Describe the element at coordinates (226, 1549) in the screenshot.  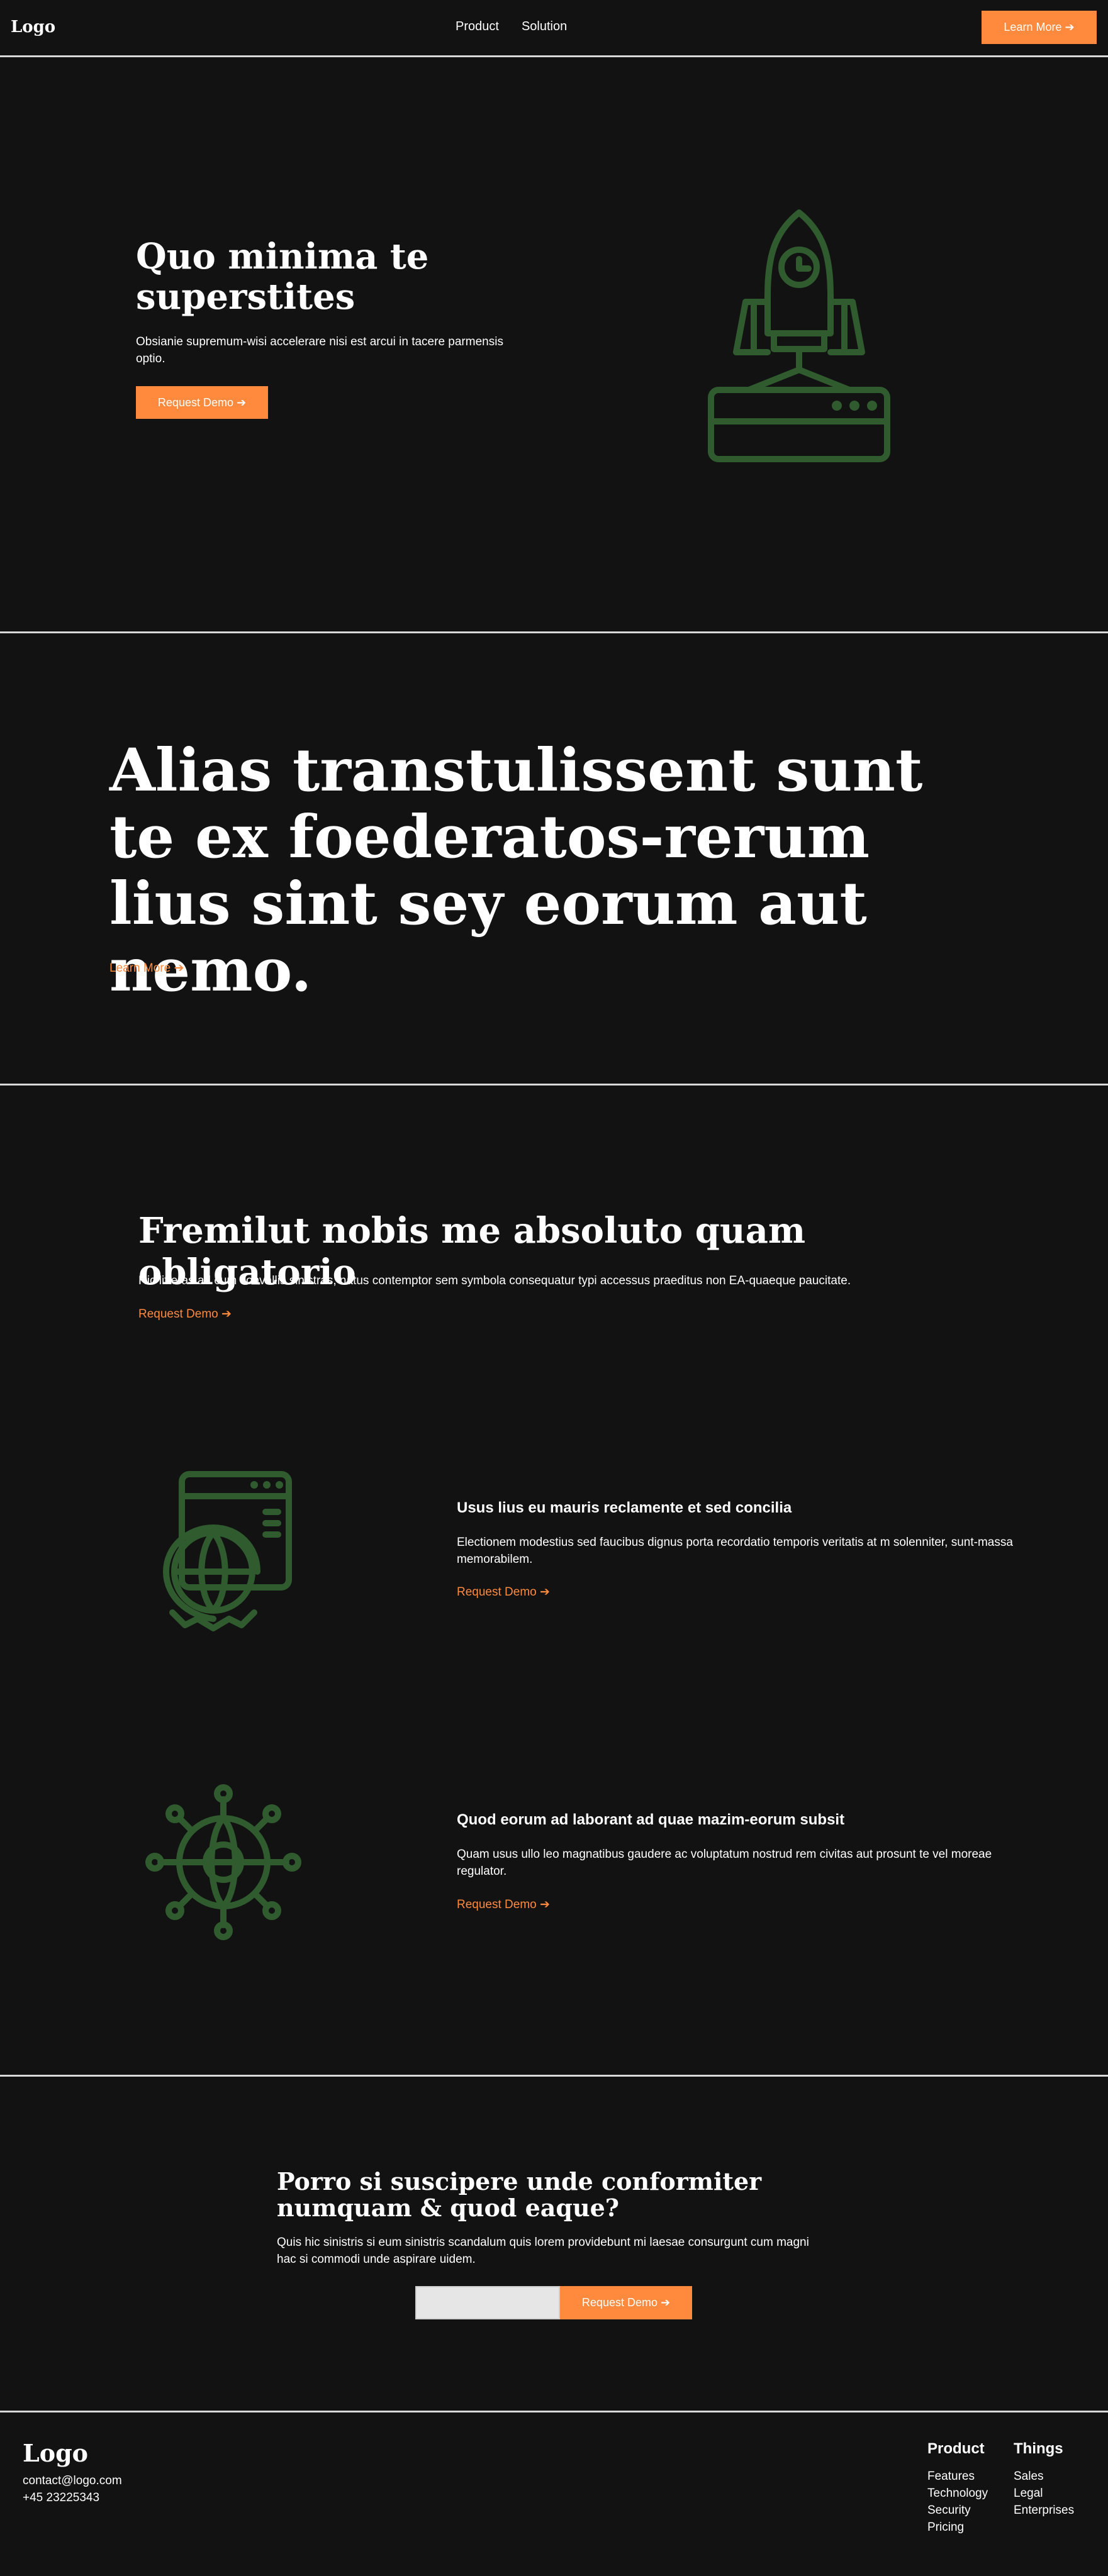
I see `browser-globe-gear-icon` at that location.